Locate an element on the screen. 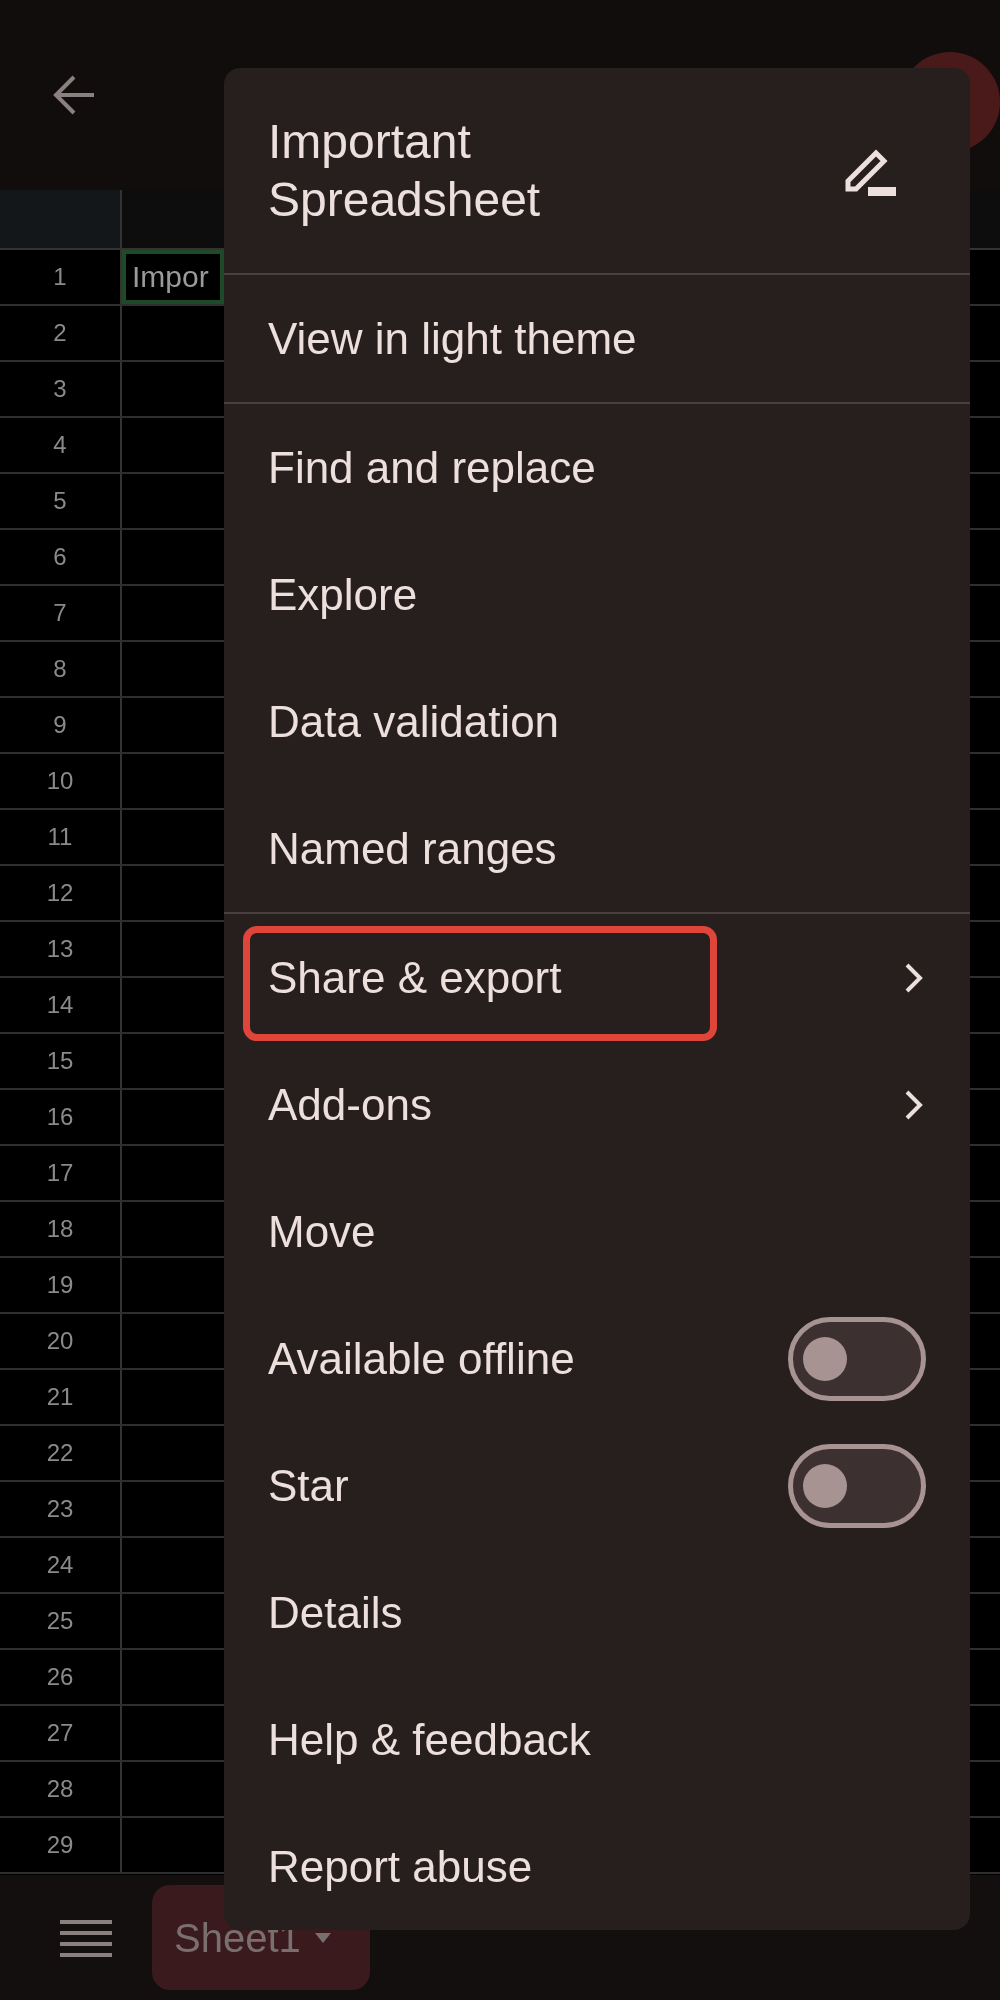 The height and width of the screenshot is (2000, 1000). row-number: 2 is located at coordinates (60, 333).